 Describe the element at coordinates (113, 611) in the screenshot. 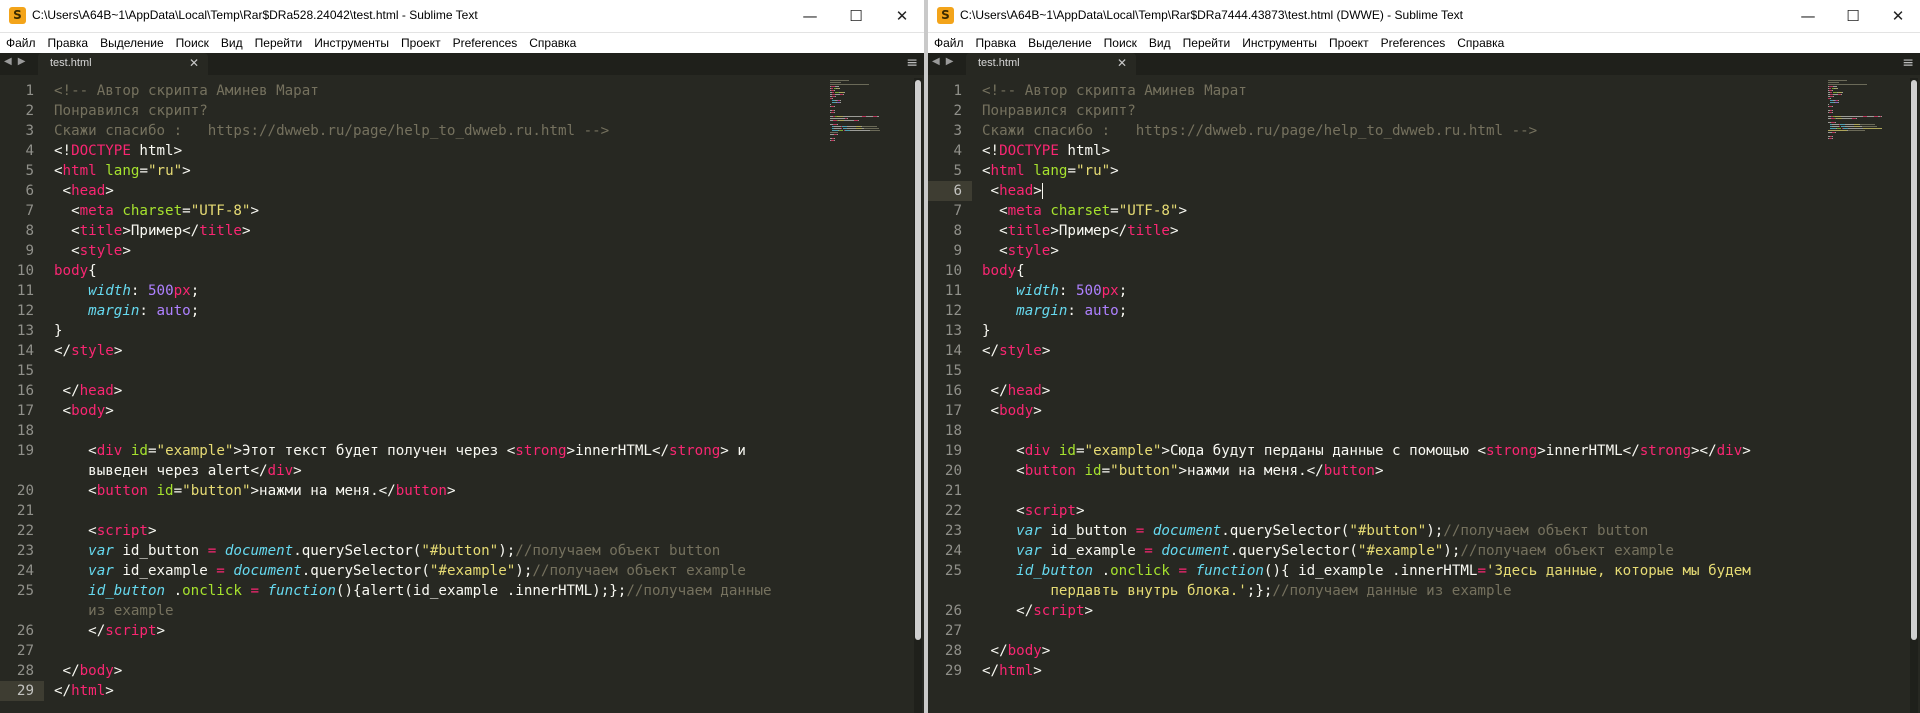

I see `code-line: из example` at that location.